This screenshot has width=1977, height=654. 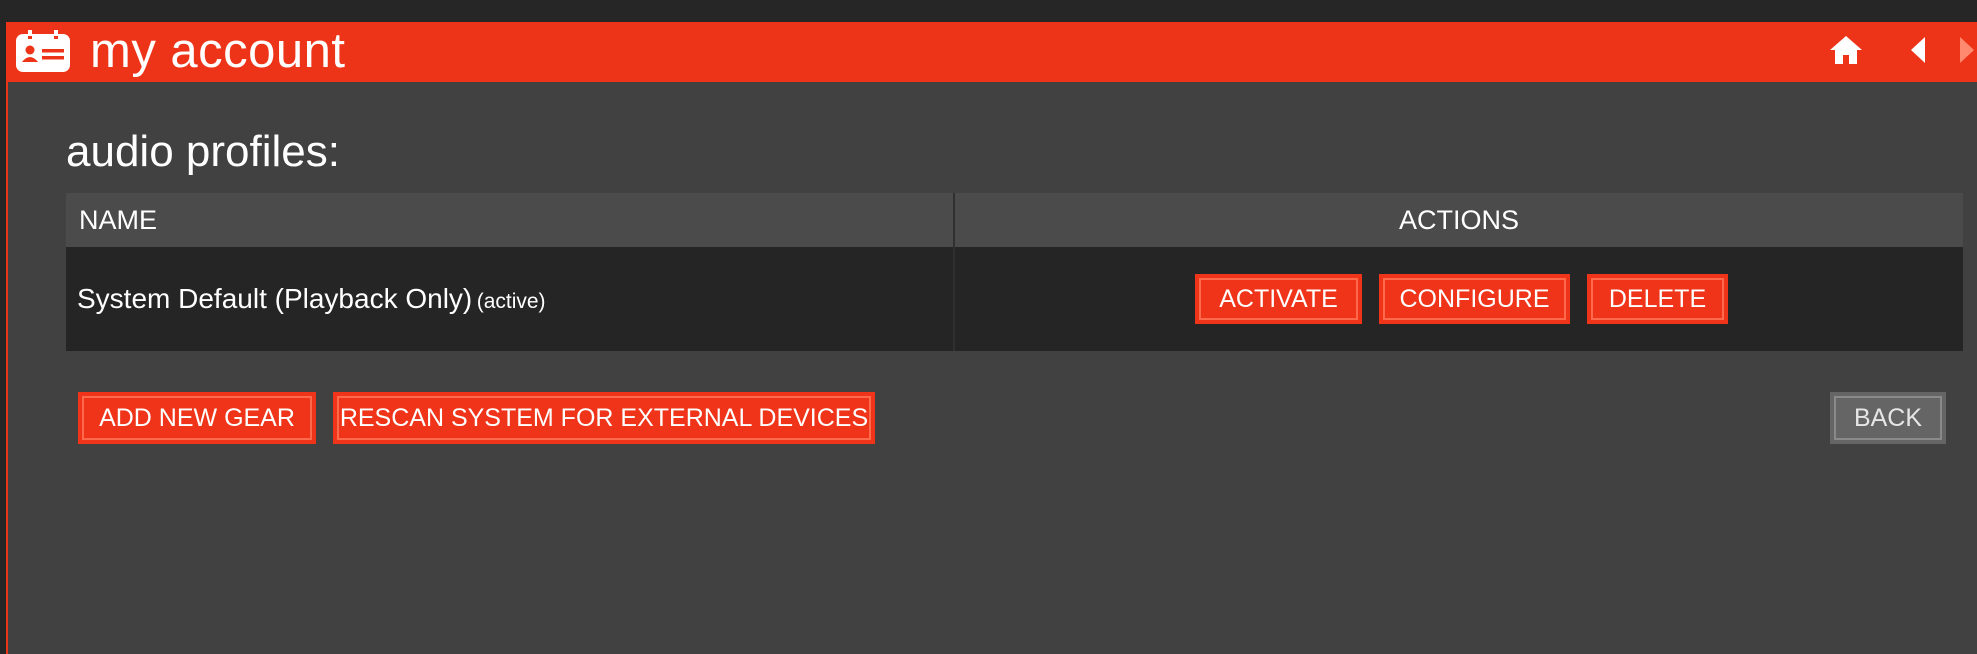 What do you see at coordinates (1474, 299) in the screenshot?
I see `configure-button: CONFIGURE` at bounding box center [1474, 299].